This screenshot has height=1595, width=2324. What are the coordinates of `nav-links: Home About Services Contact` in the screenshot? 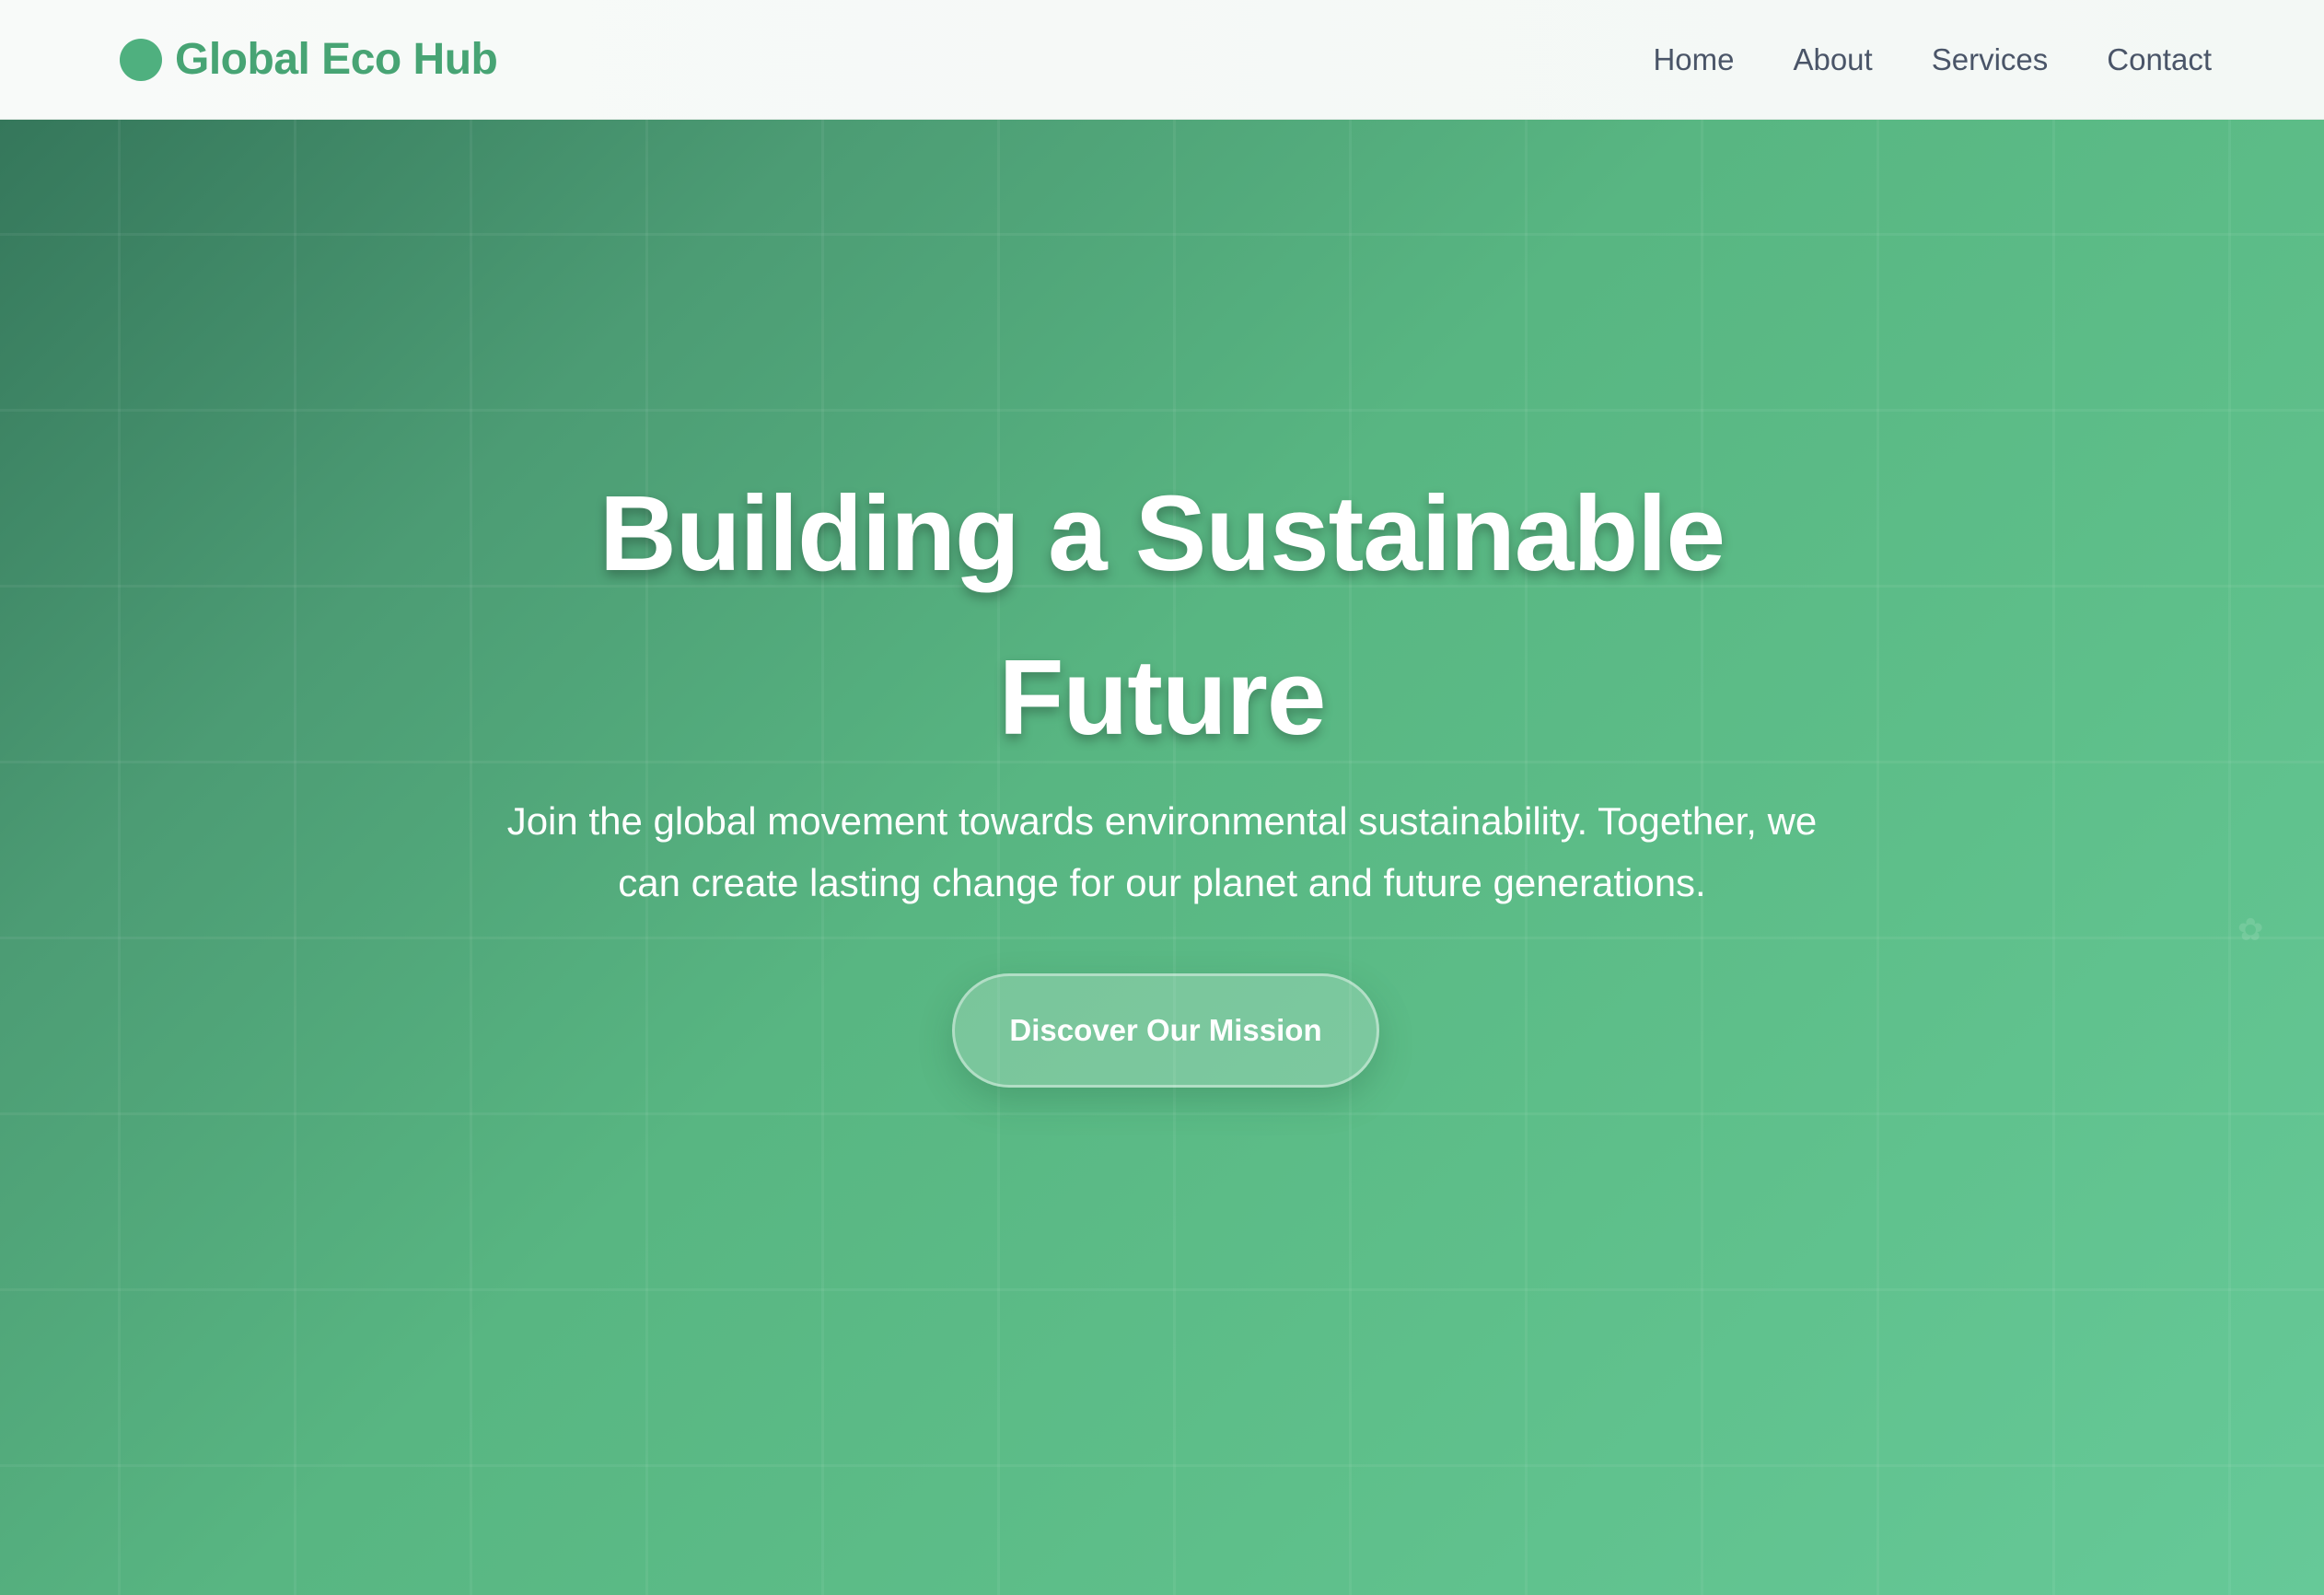 It's located at (1933, 59).